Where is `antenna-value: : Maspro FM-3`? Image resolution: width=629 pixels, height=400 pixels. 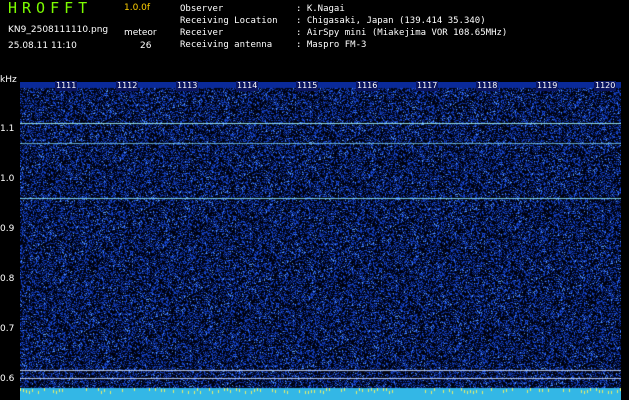
antenna-value: : Maspro FM-3 is located at coordinates (331, 45).